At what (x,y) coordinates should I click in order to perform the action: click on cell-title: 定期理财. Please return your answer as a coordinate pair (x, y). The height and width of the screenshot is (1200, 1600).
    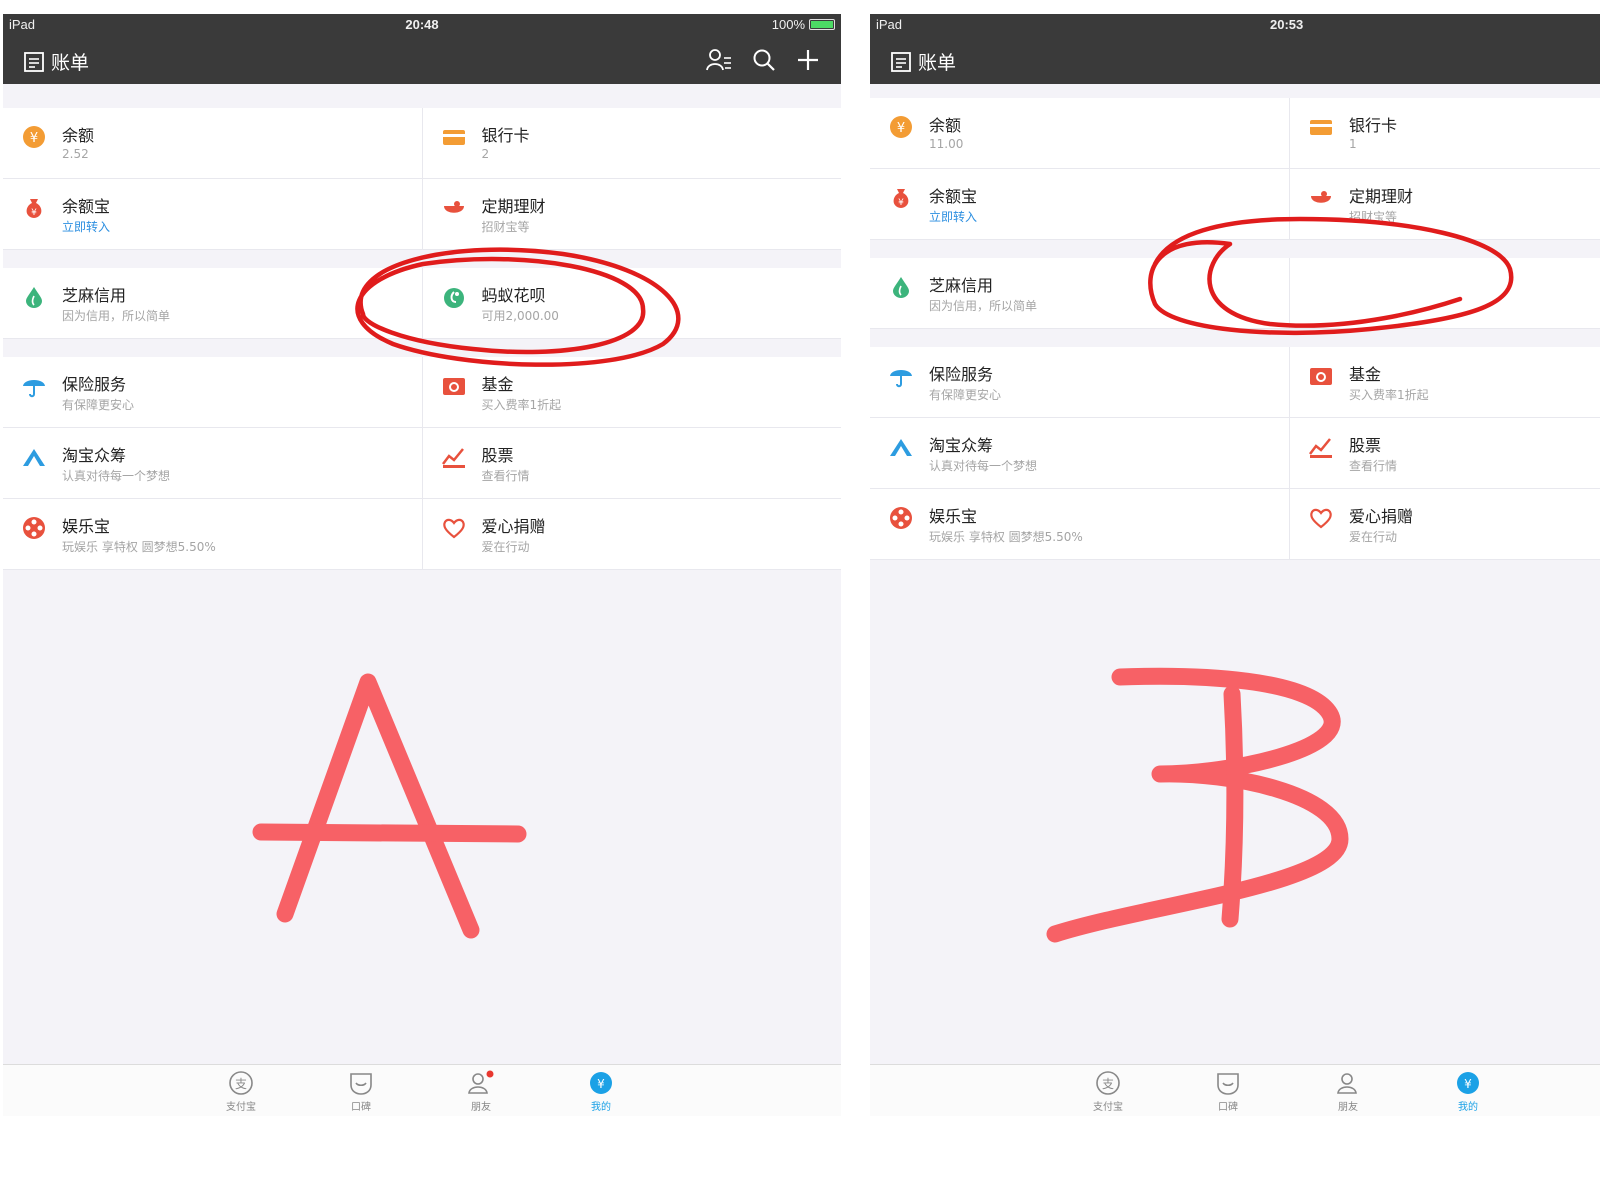
    Looking at the image, I should click on (1381, 196).